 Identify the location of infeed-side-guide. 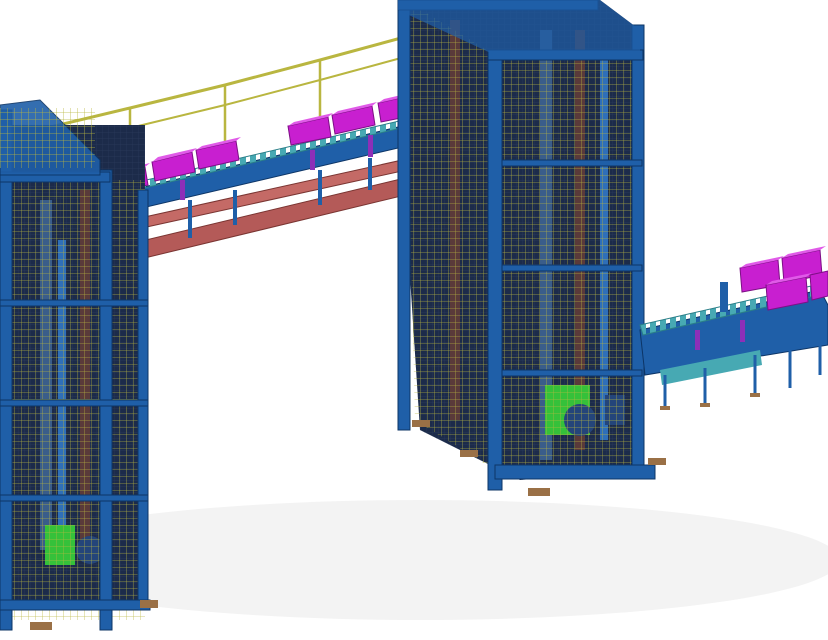
(724, 297).